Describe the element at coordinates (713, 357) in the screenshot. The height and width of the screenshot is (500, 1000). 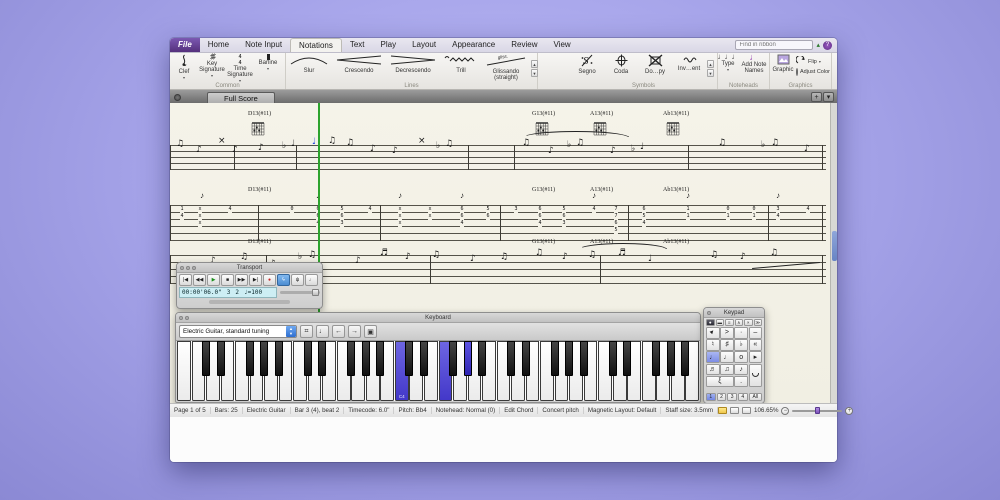
I see `quarter-note-key: ♩` at that location.